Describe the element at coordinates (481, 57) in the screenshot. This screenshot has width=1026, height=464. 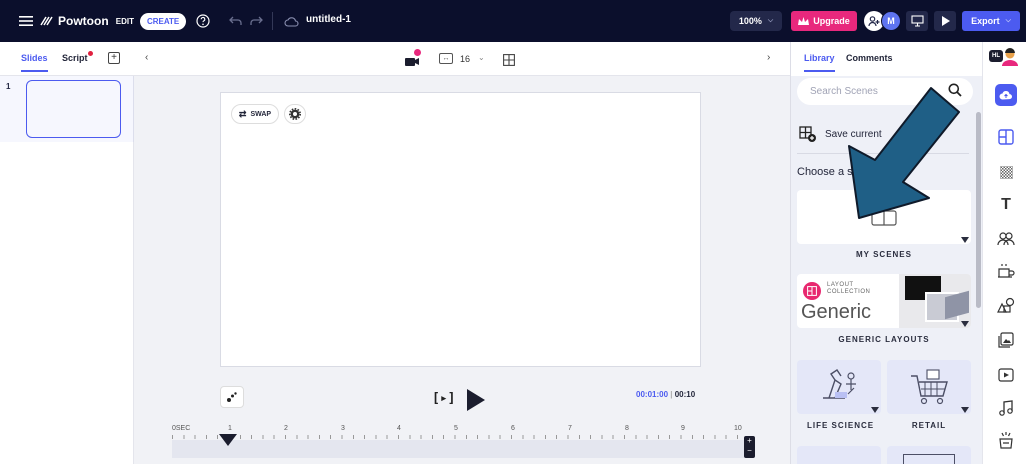
I see `chevron-down-icon: ⌄` at that location.